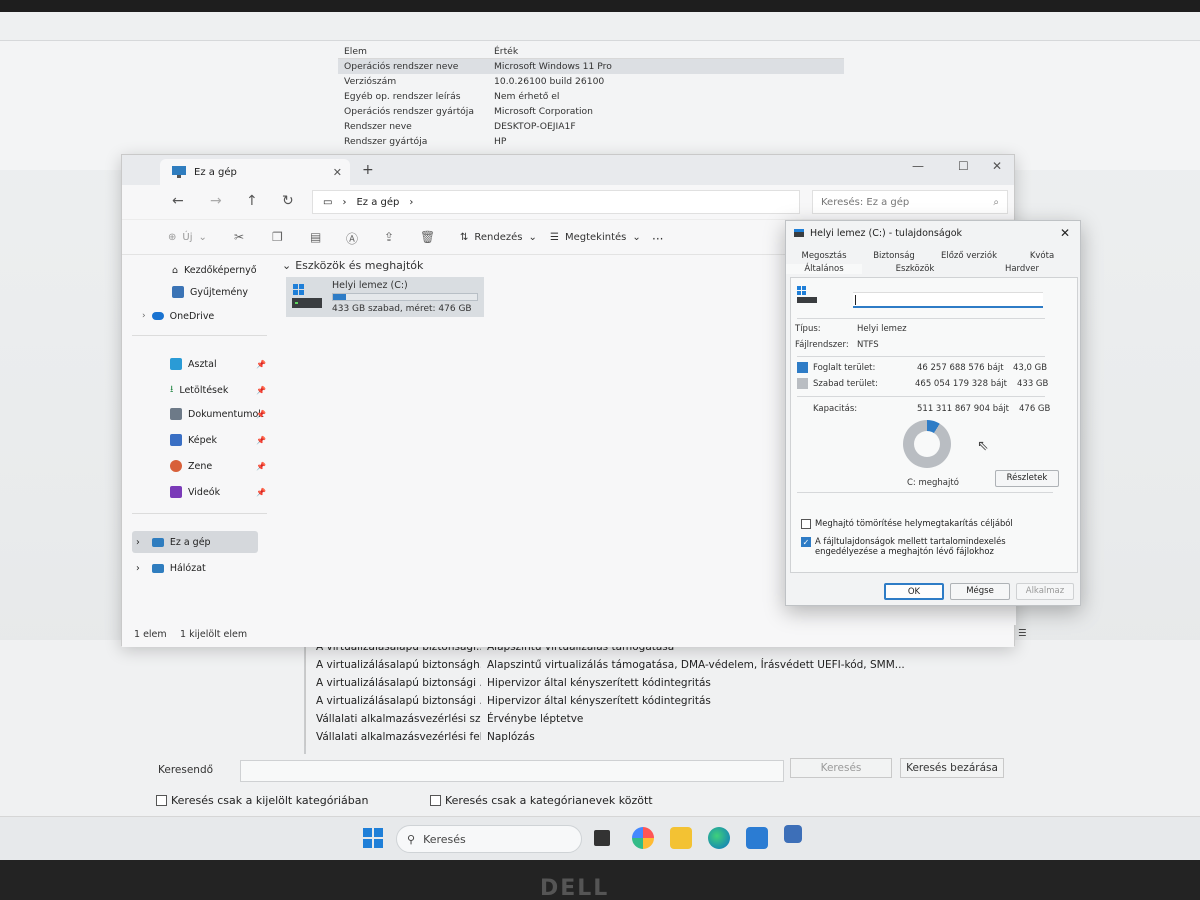 Image resolution: width=1200 pixels, height=900 pixels. What do you see at coordinates (252, 201) in the screenshot?
I see `up-arrow-icon: ↑` at bounding box center [252, 201].